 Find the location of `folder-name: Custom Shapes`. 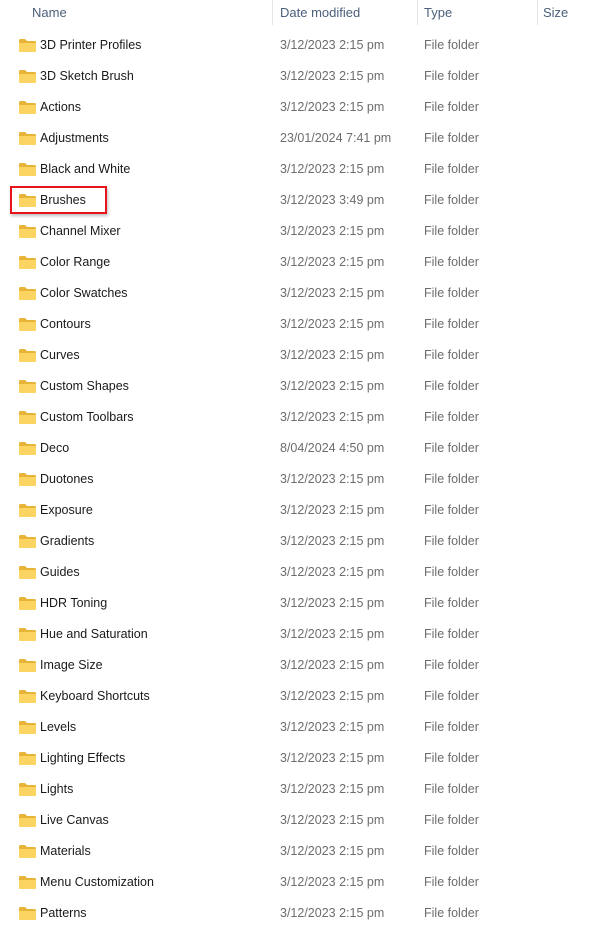

folder-name: Custom Shapes is located at coordinates (84, 386).